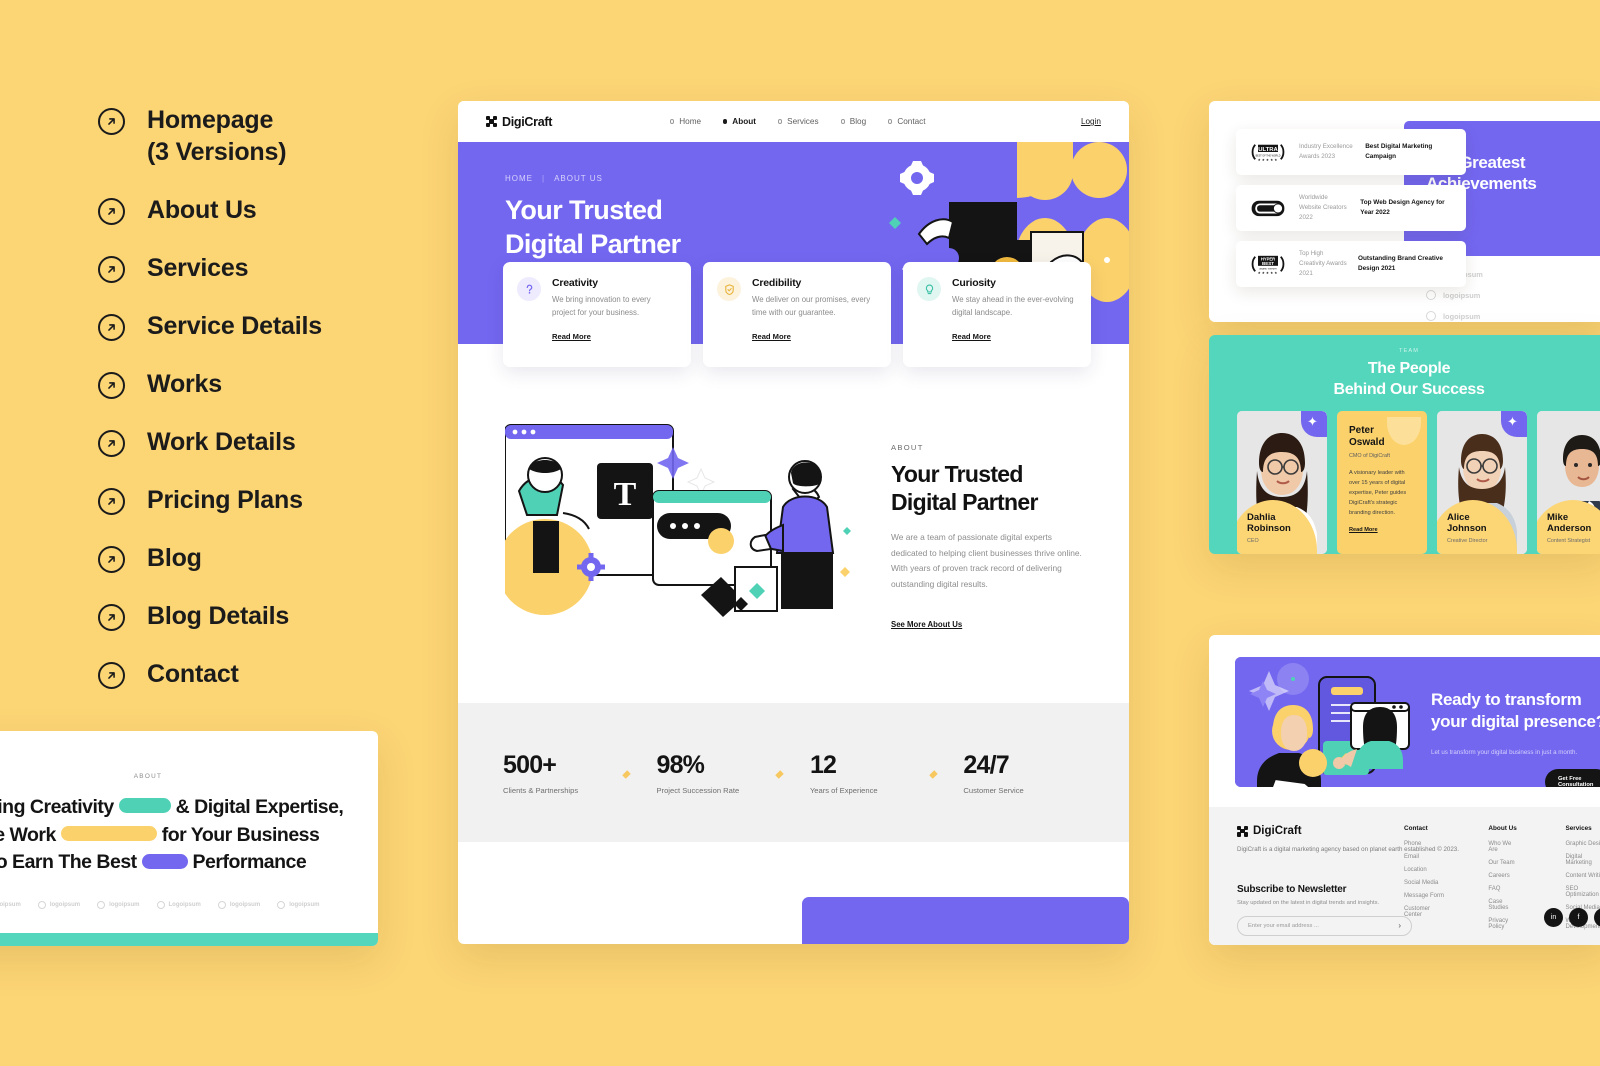 Image resolution: width=1600 pixels, height=1066 pixels. I want to click on footer-link: Our Team, so click(1504, 863).